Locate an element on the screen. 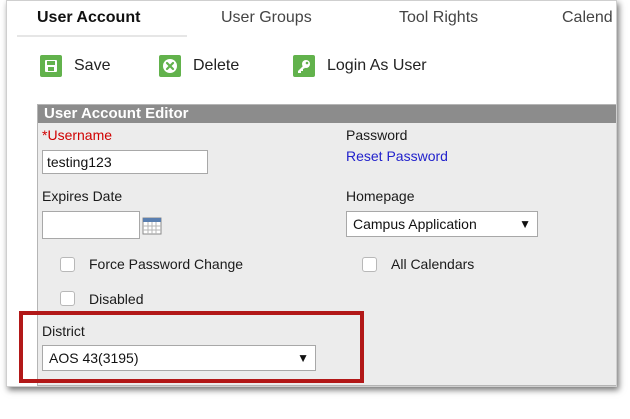 The width and height of the screenshot is (630, 419). save-label: Save is located at coordinates (92, 65).